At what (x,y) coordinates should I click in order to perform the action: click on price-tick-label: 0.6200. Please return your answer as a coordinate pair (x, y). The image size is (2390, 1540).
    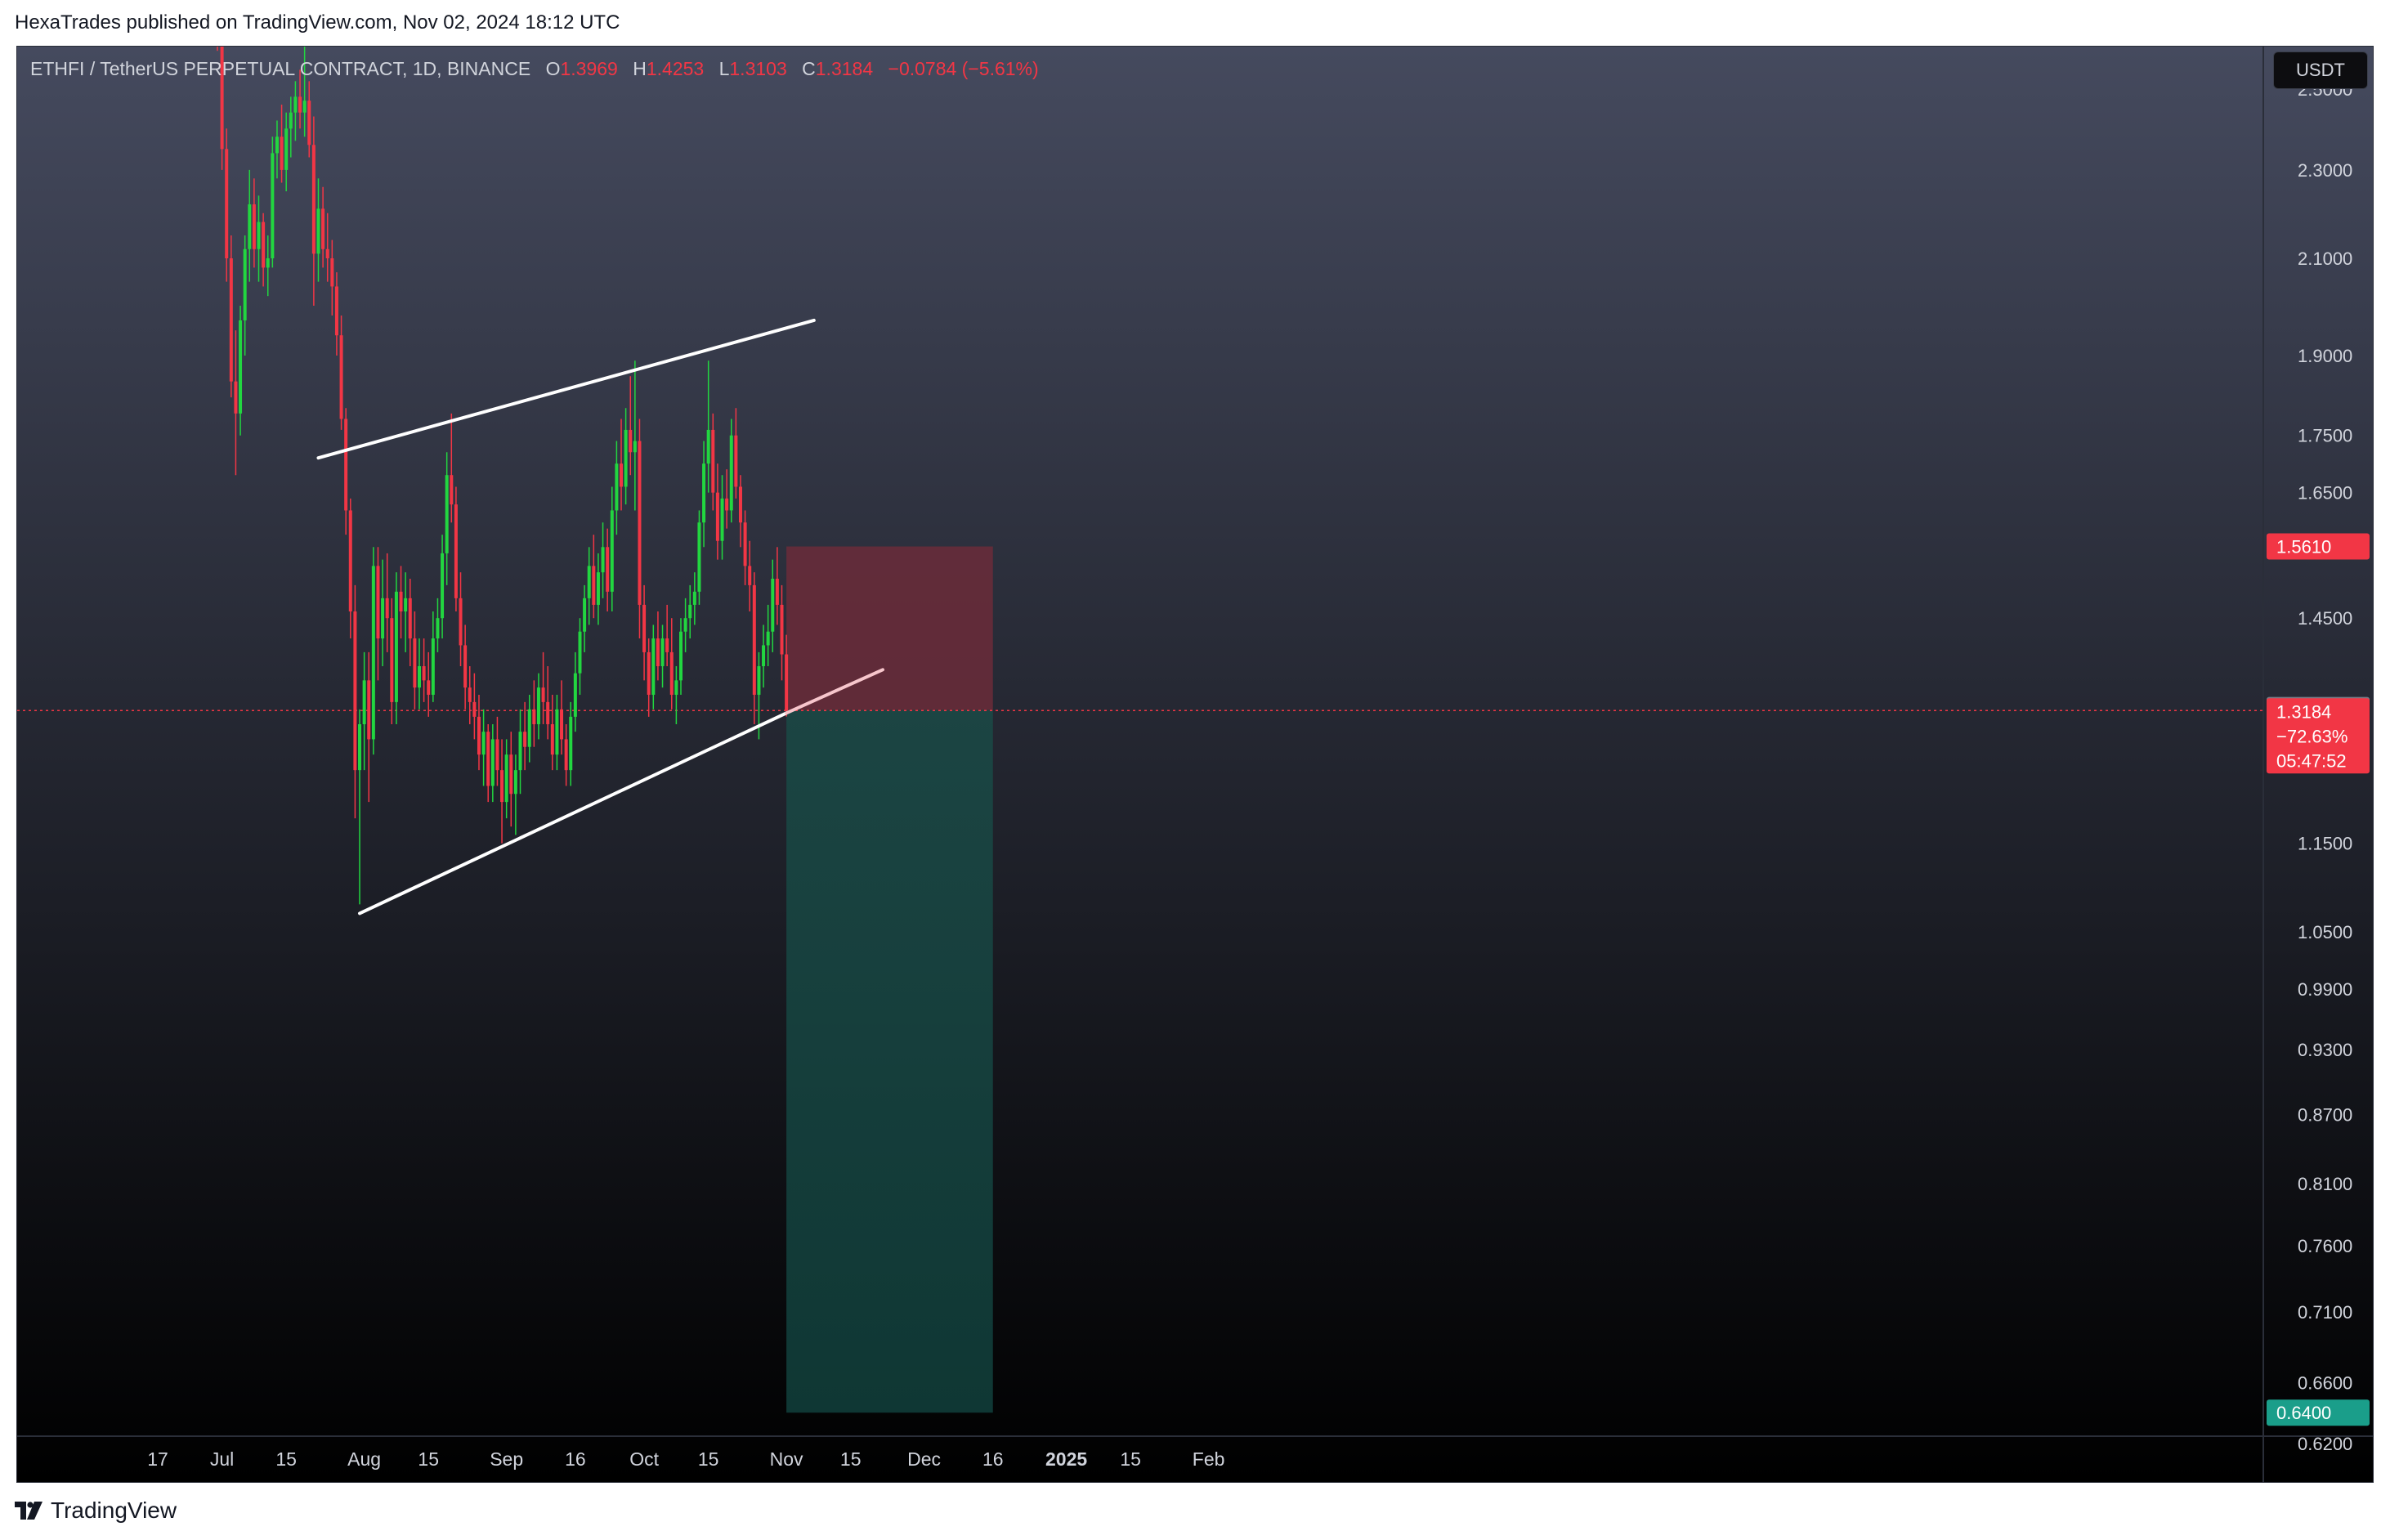
    Looking at the image, I should click on (2325, 1444).